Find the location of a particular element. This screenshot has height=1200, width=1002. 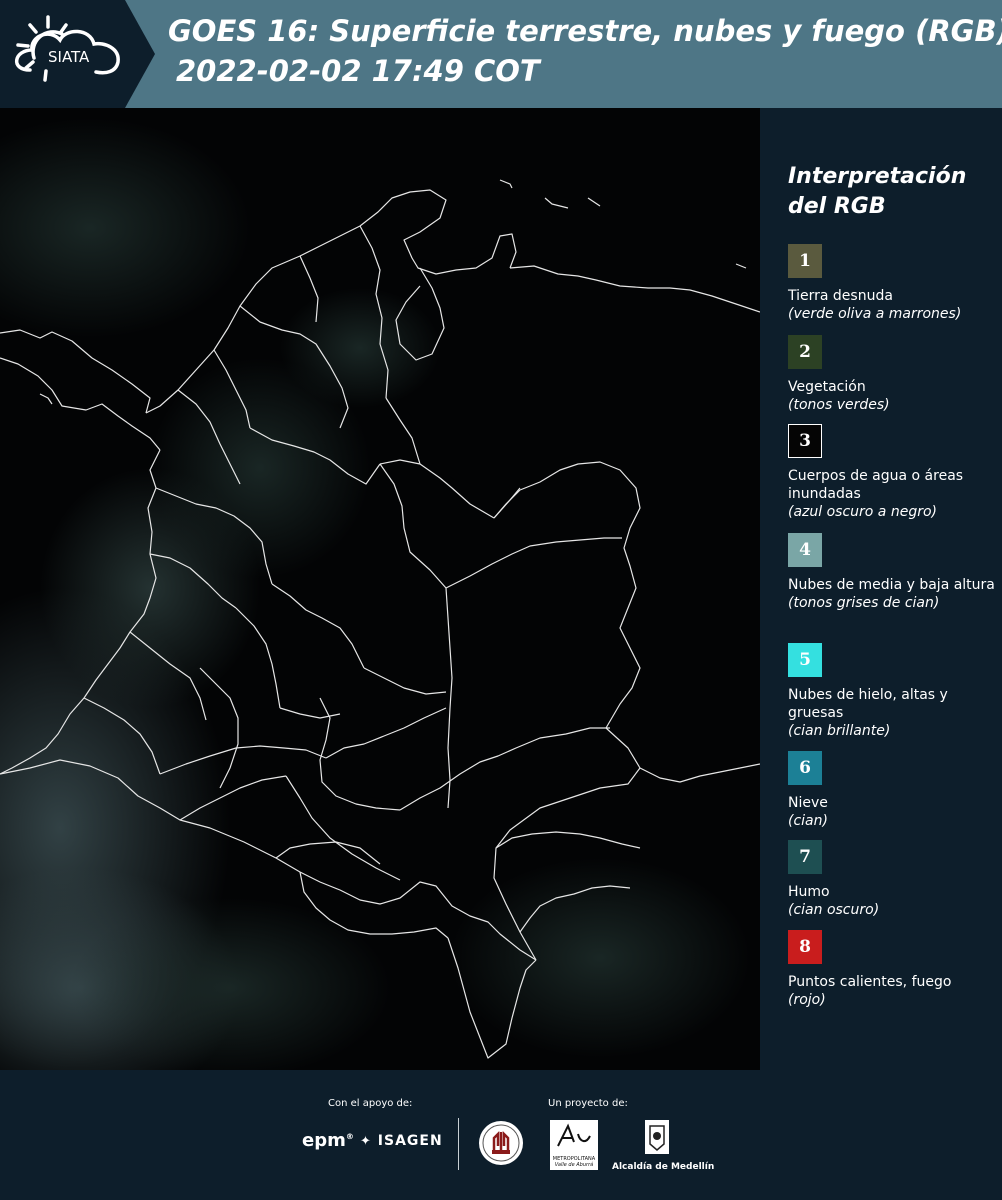

epm-logo-text: epm is located at coordinates (324, 1140).